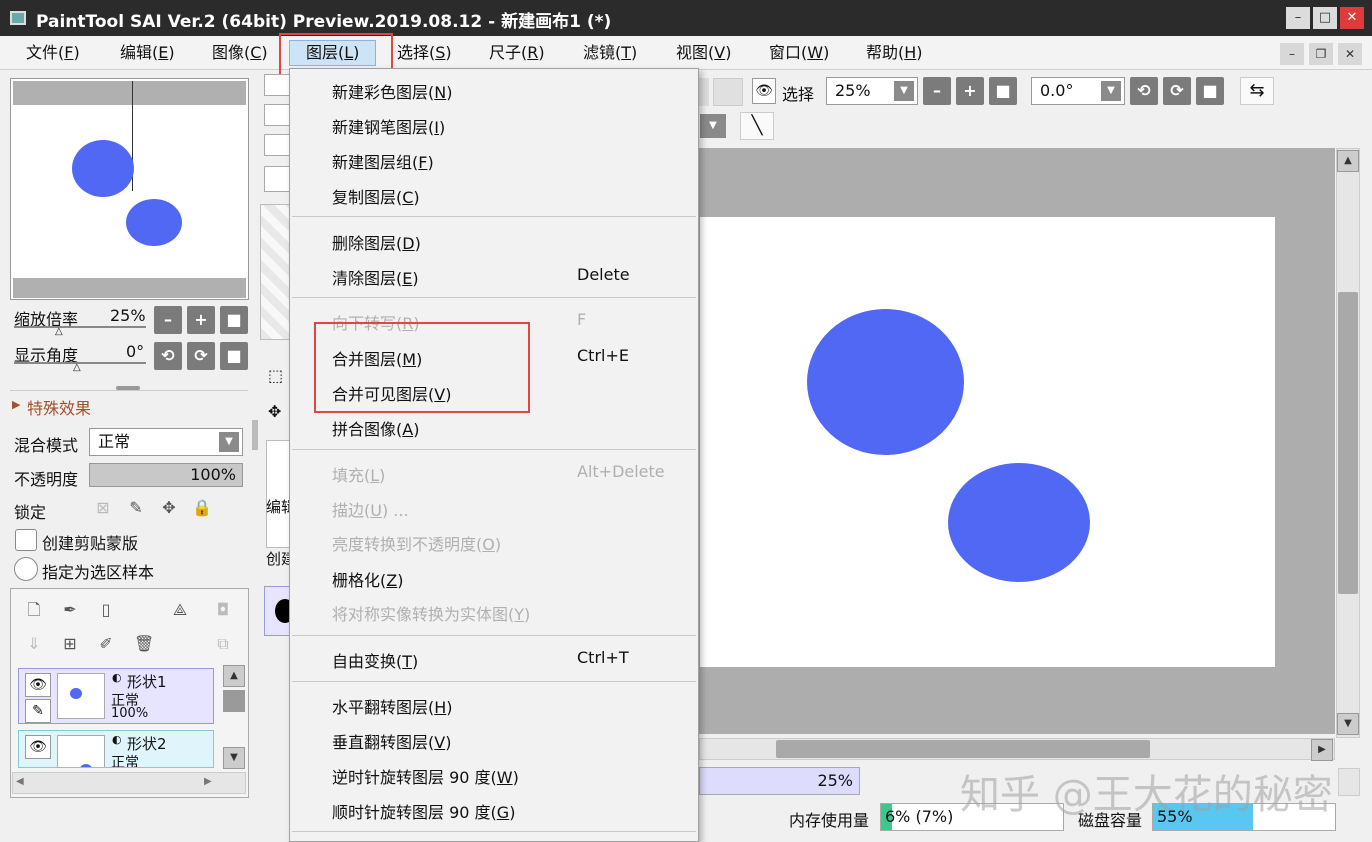 Image resolution: width=1372 pixels, height=842 pixels. Describe the element at coordinates (757, 126) in the screenshot. I see `line-tool-icon: ╲` at that location.